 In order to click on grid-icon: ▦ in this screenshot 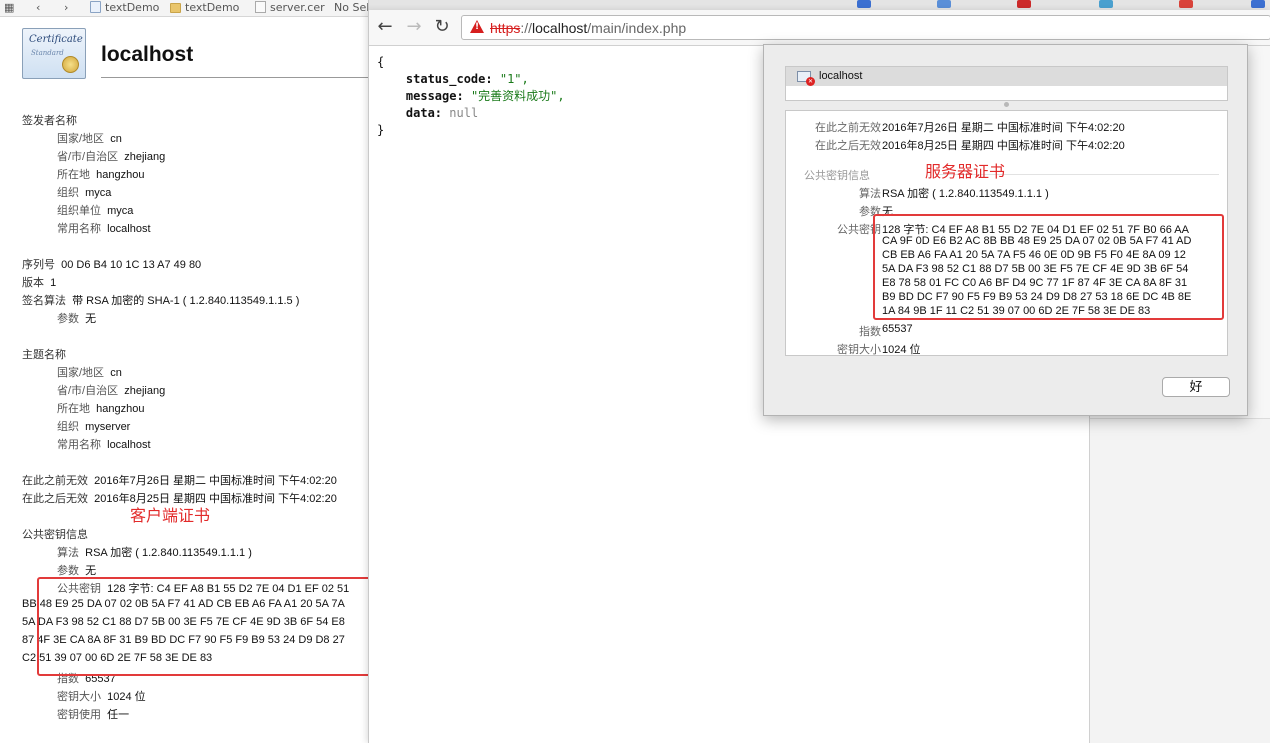, I will do `click(9, 7)`.